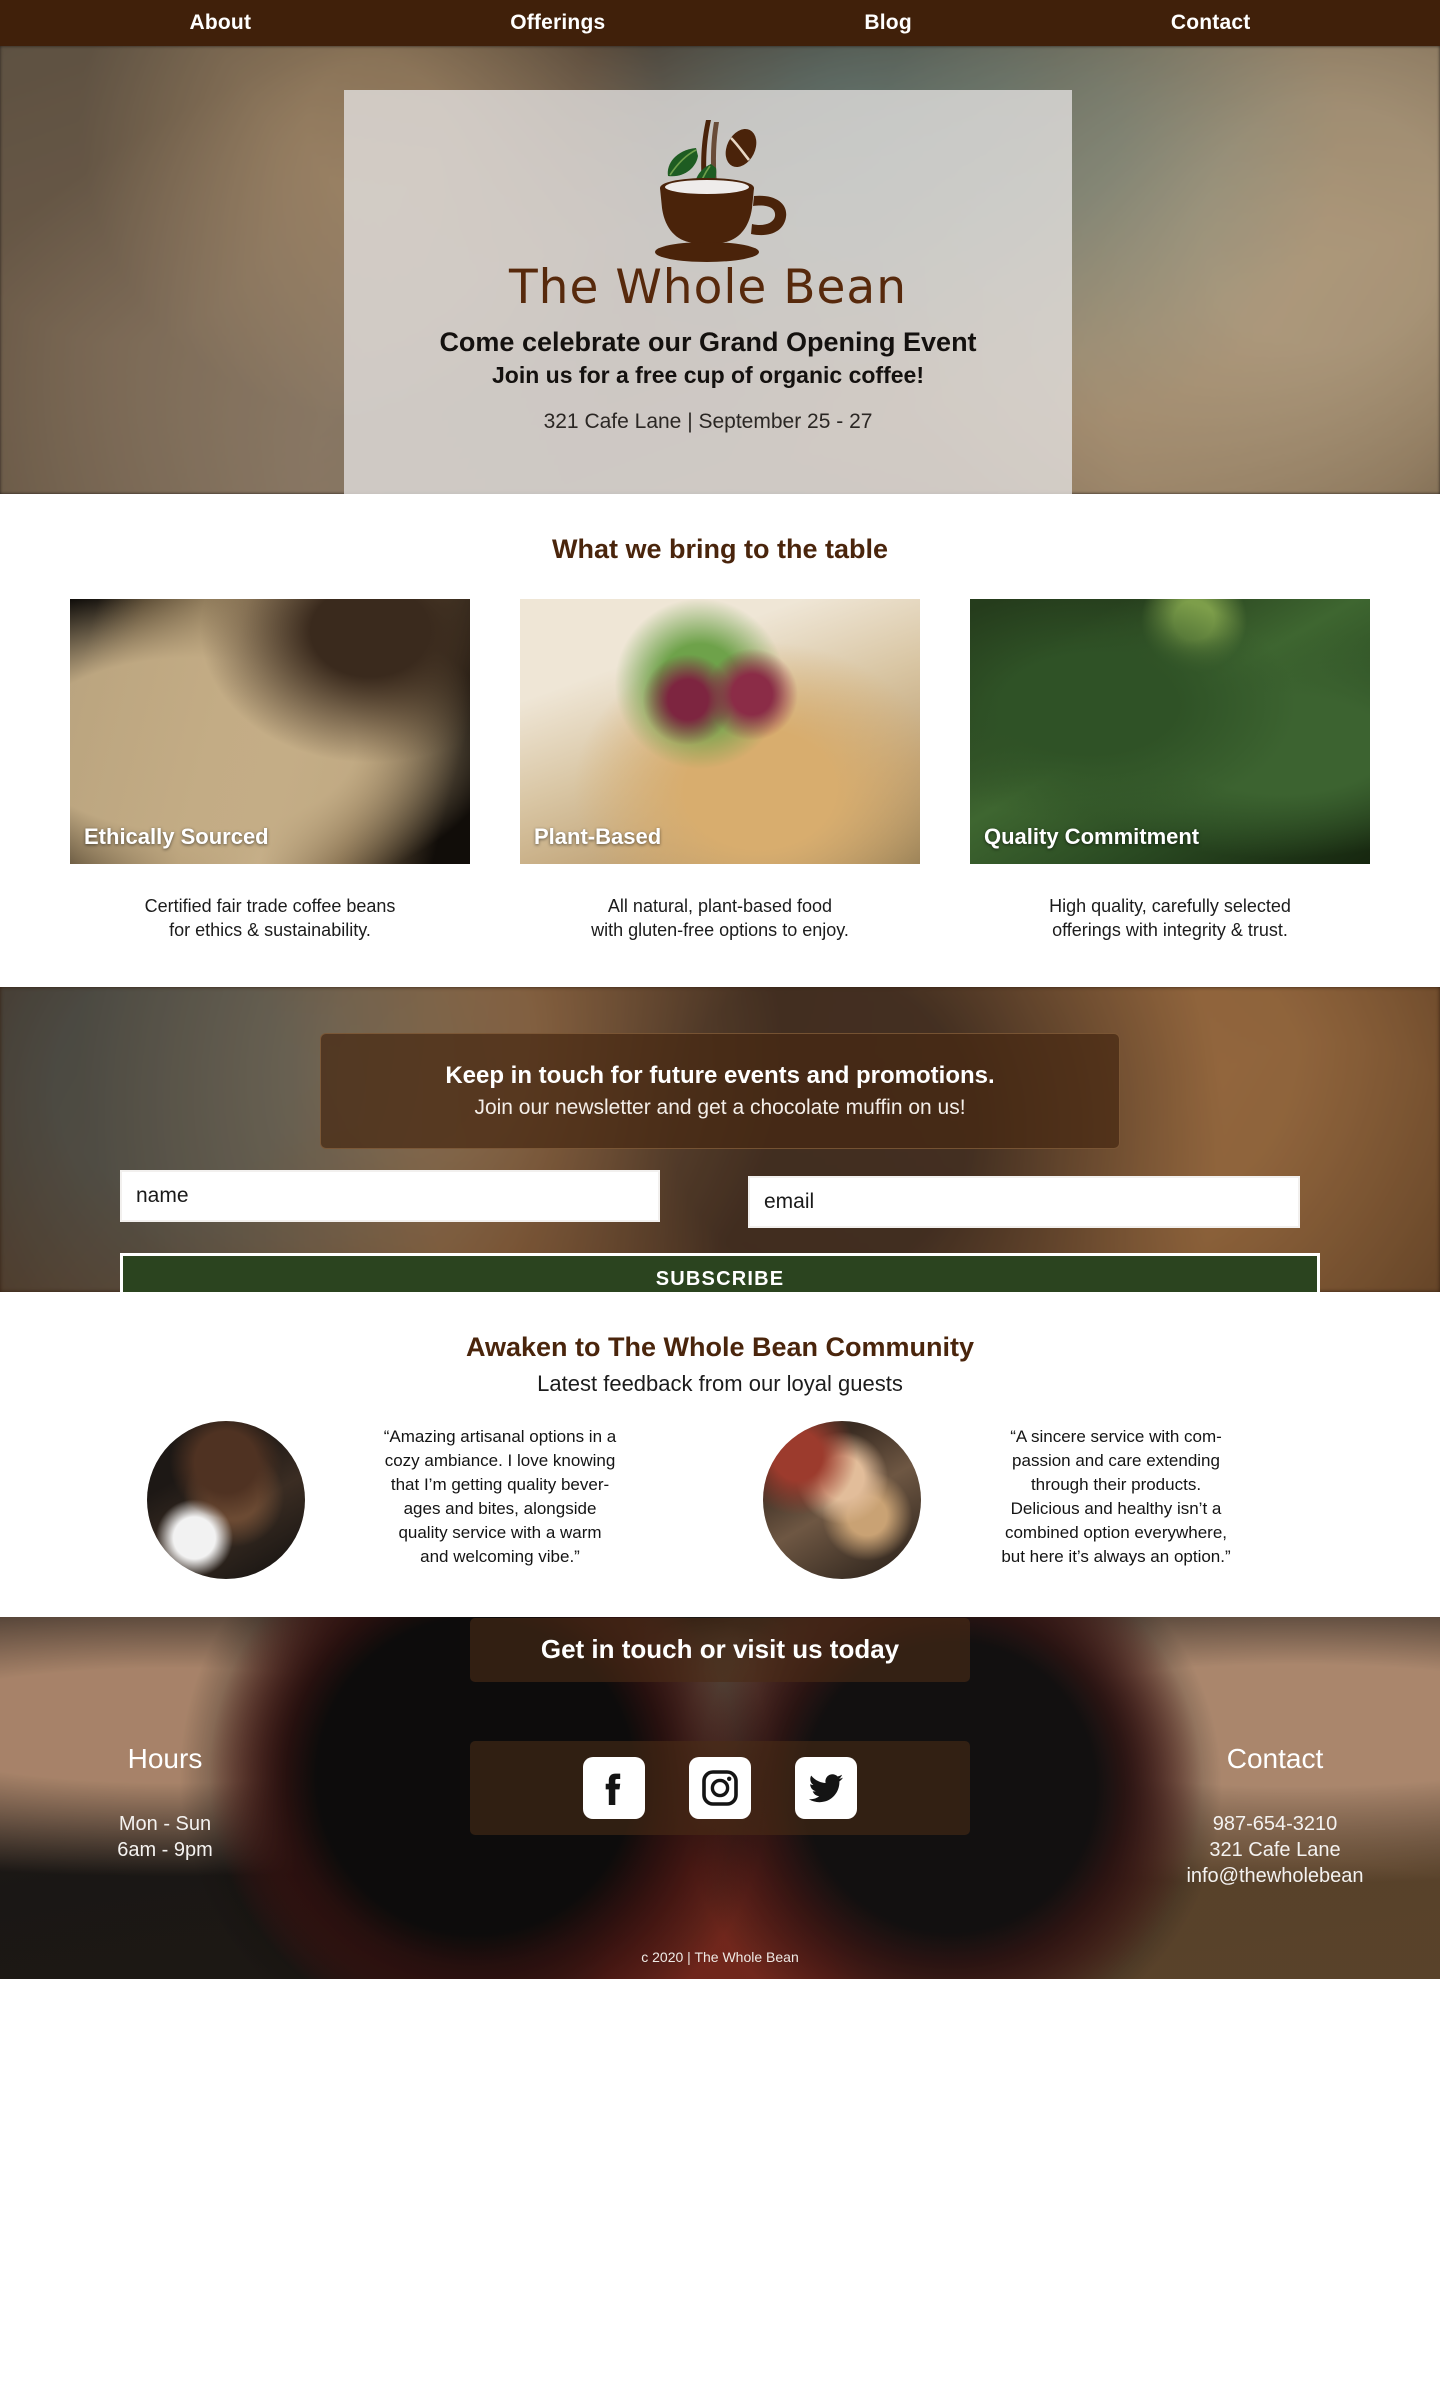 This screenshot has height=2400, width=1440. What do you see at coordinates (1092, 836) in the screenshot?
I see `feature-card-label: Quality Commitment` at bounding box center [1092, 836].